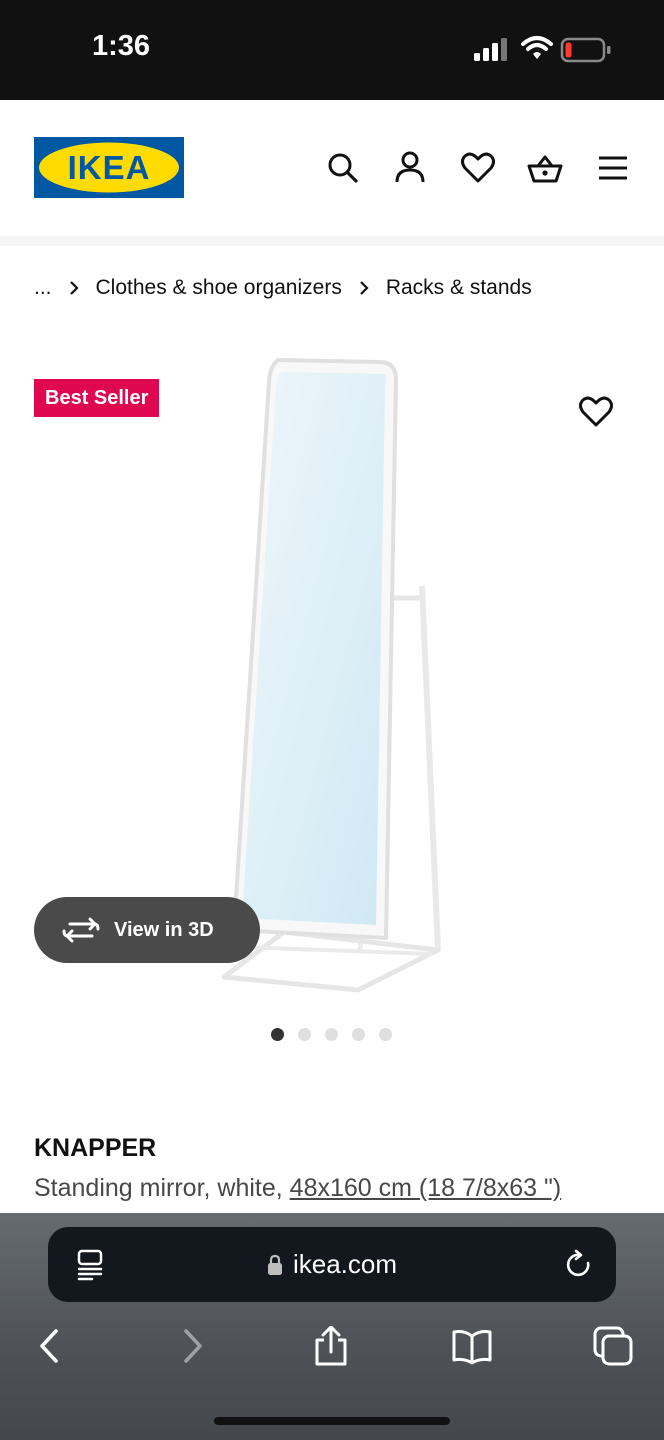 Image resolution: width=664 pixels, height=1440 pixels. Describe the element at coordinates (274, 1264) in the screenshot. I see `lock-icon` at that location.